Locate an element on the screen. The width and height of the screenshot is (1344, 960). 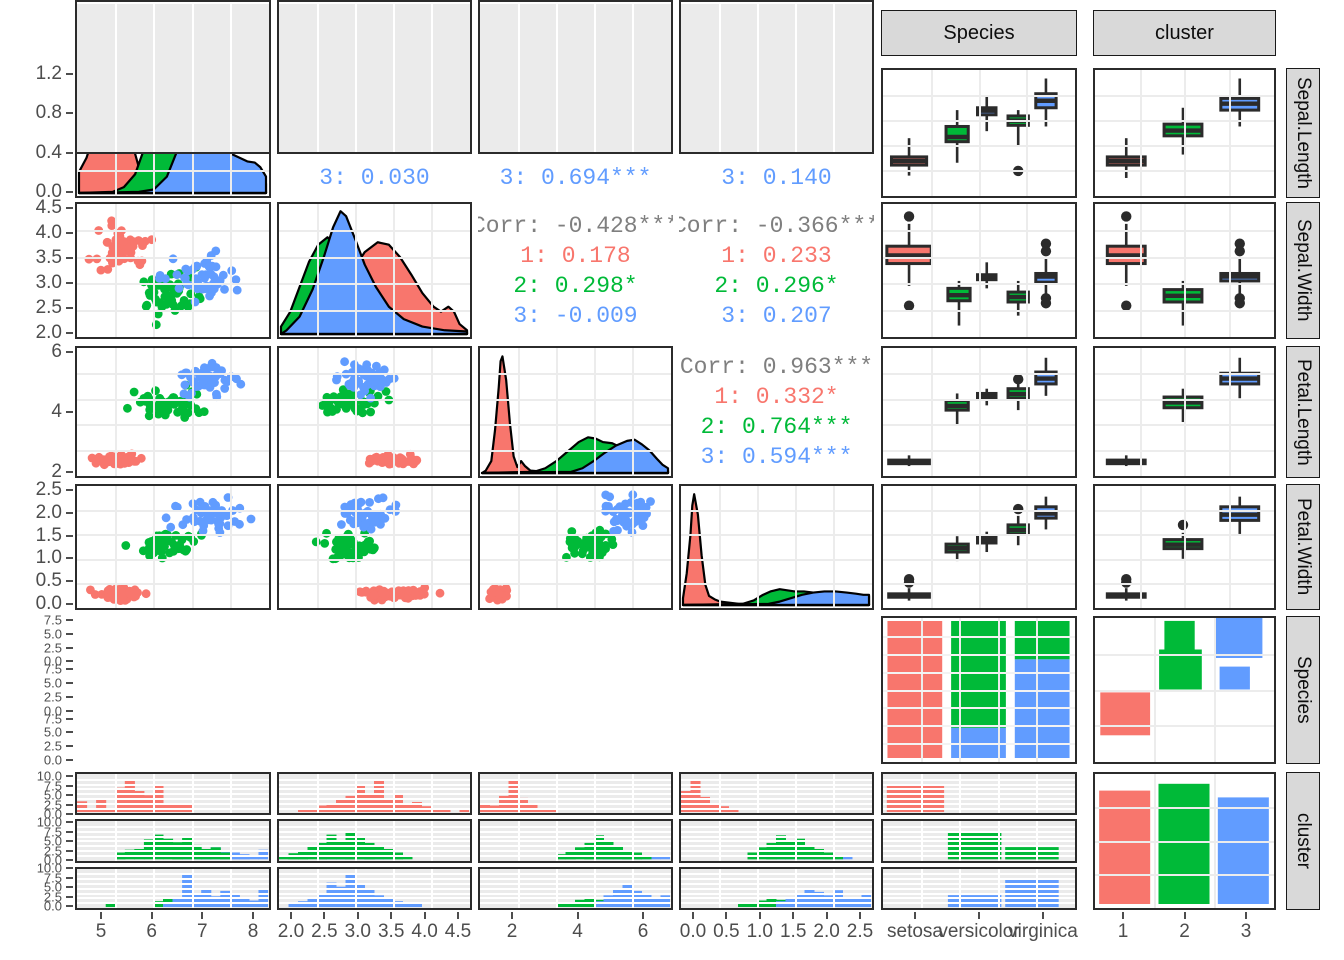
corr-group-3: 3: 0.207 is located at coordinates (776, 315).